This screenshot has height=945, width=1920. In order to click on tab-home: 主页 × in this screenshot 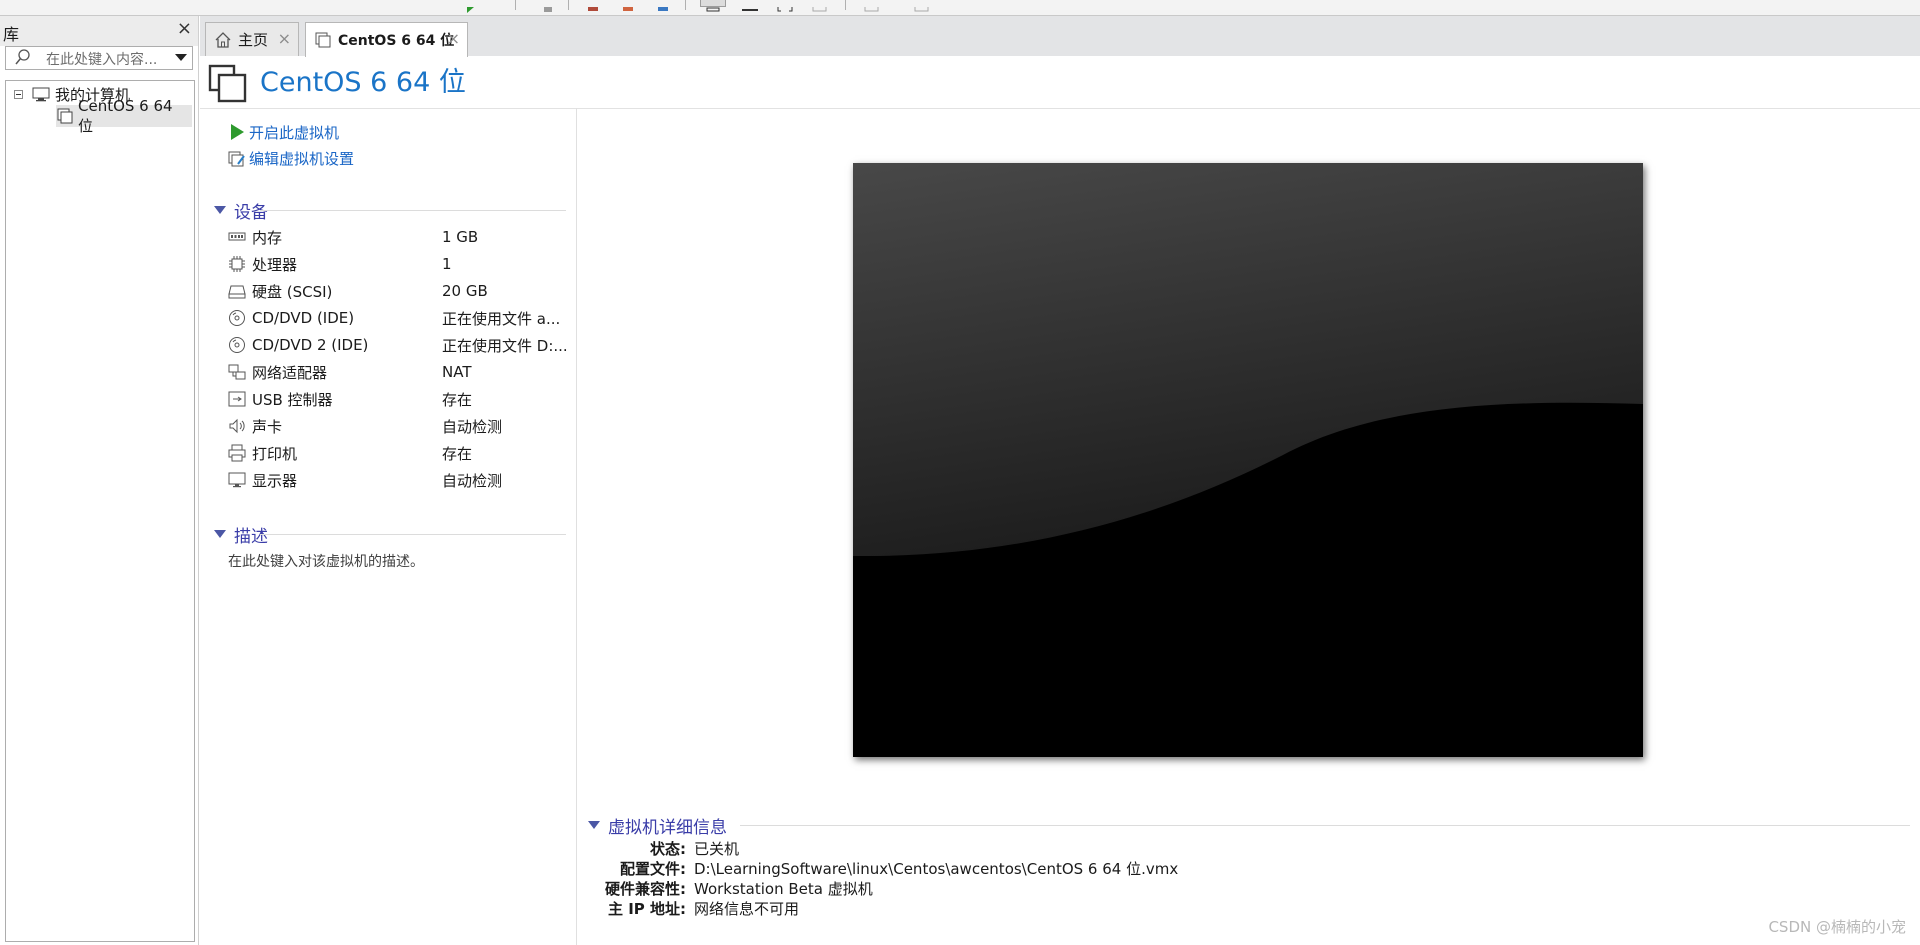, I will do `click(252, 39)`.